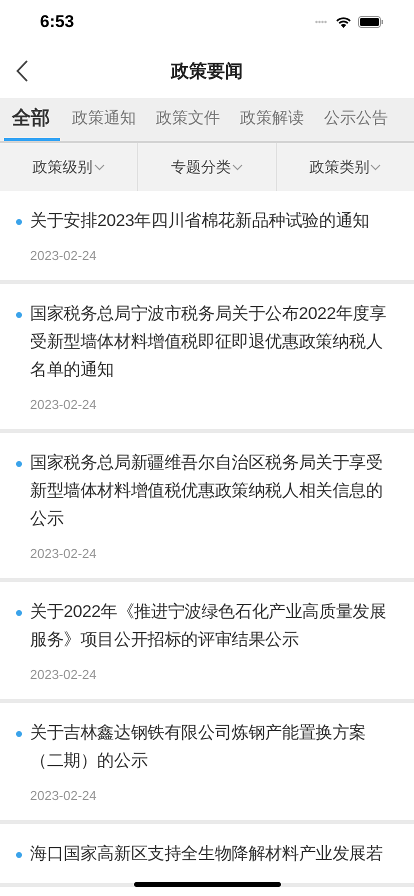  I want to click on article-item: 关于2022年《推进宁波绿色石化产业高质量发展服务》项目公开招标的评审结果公示 2023-02-24, so click(207, 642).